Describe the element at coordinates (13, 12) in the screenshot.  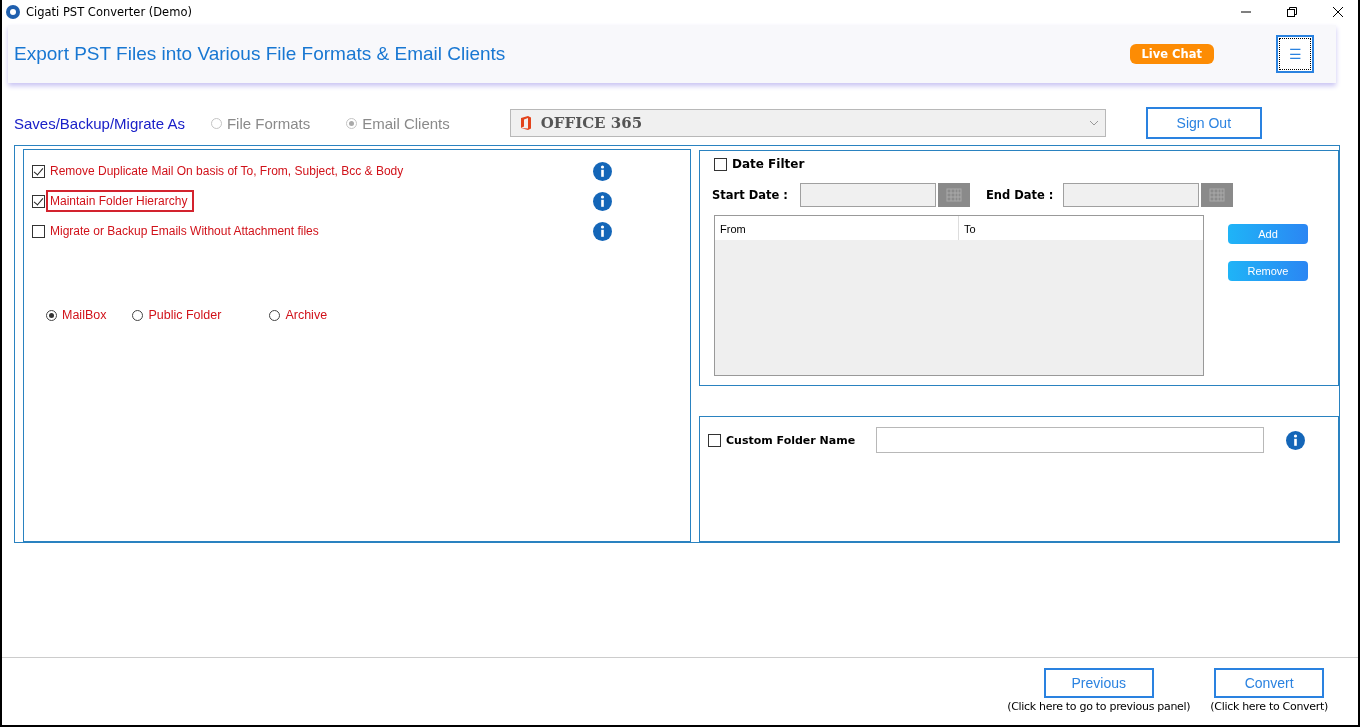
I see `app-logo-icon` at that location.